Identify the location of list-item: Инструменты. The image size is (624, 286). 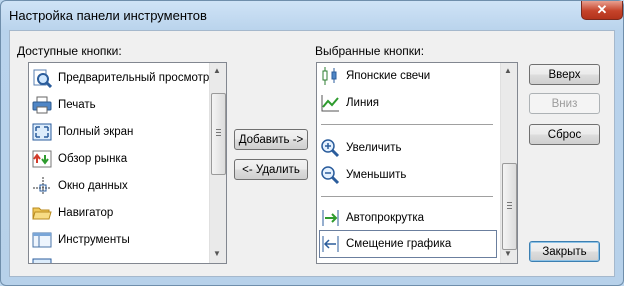
(81, 240).